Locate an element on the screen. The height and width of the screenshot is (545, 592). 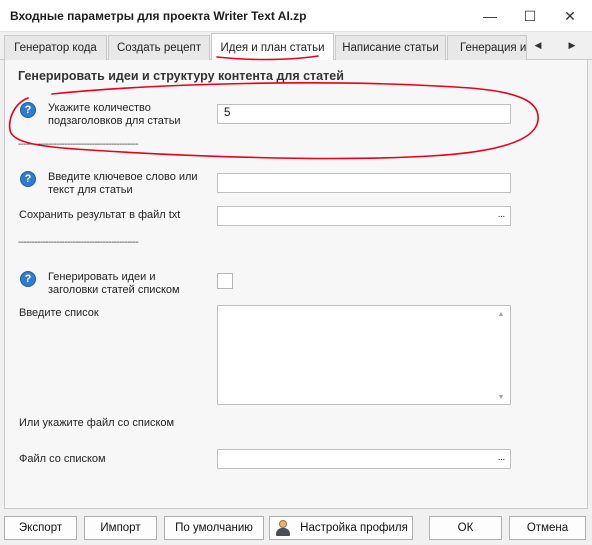
tab-code-generator: Генератор кода is located at coordinates (55, 47).